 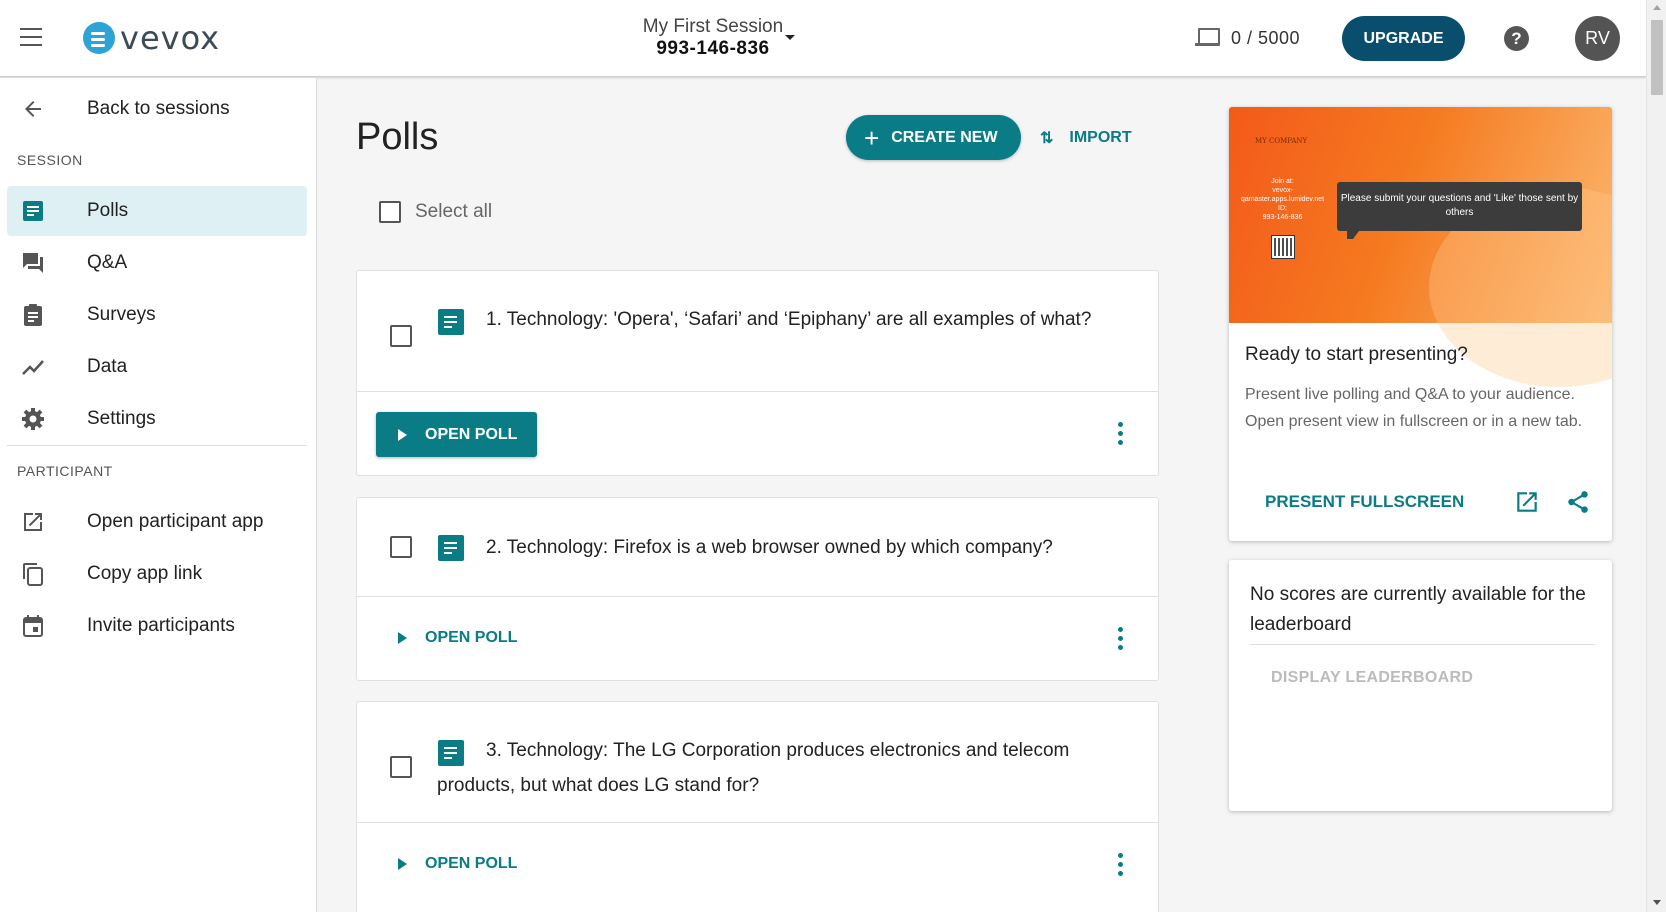 I want to click on import-button: ⇅ IMPORT, so click(x=1086, y=138).